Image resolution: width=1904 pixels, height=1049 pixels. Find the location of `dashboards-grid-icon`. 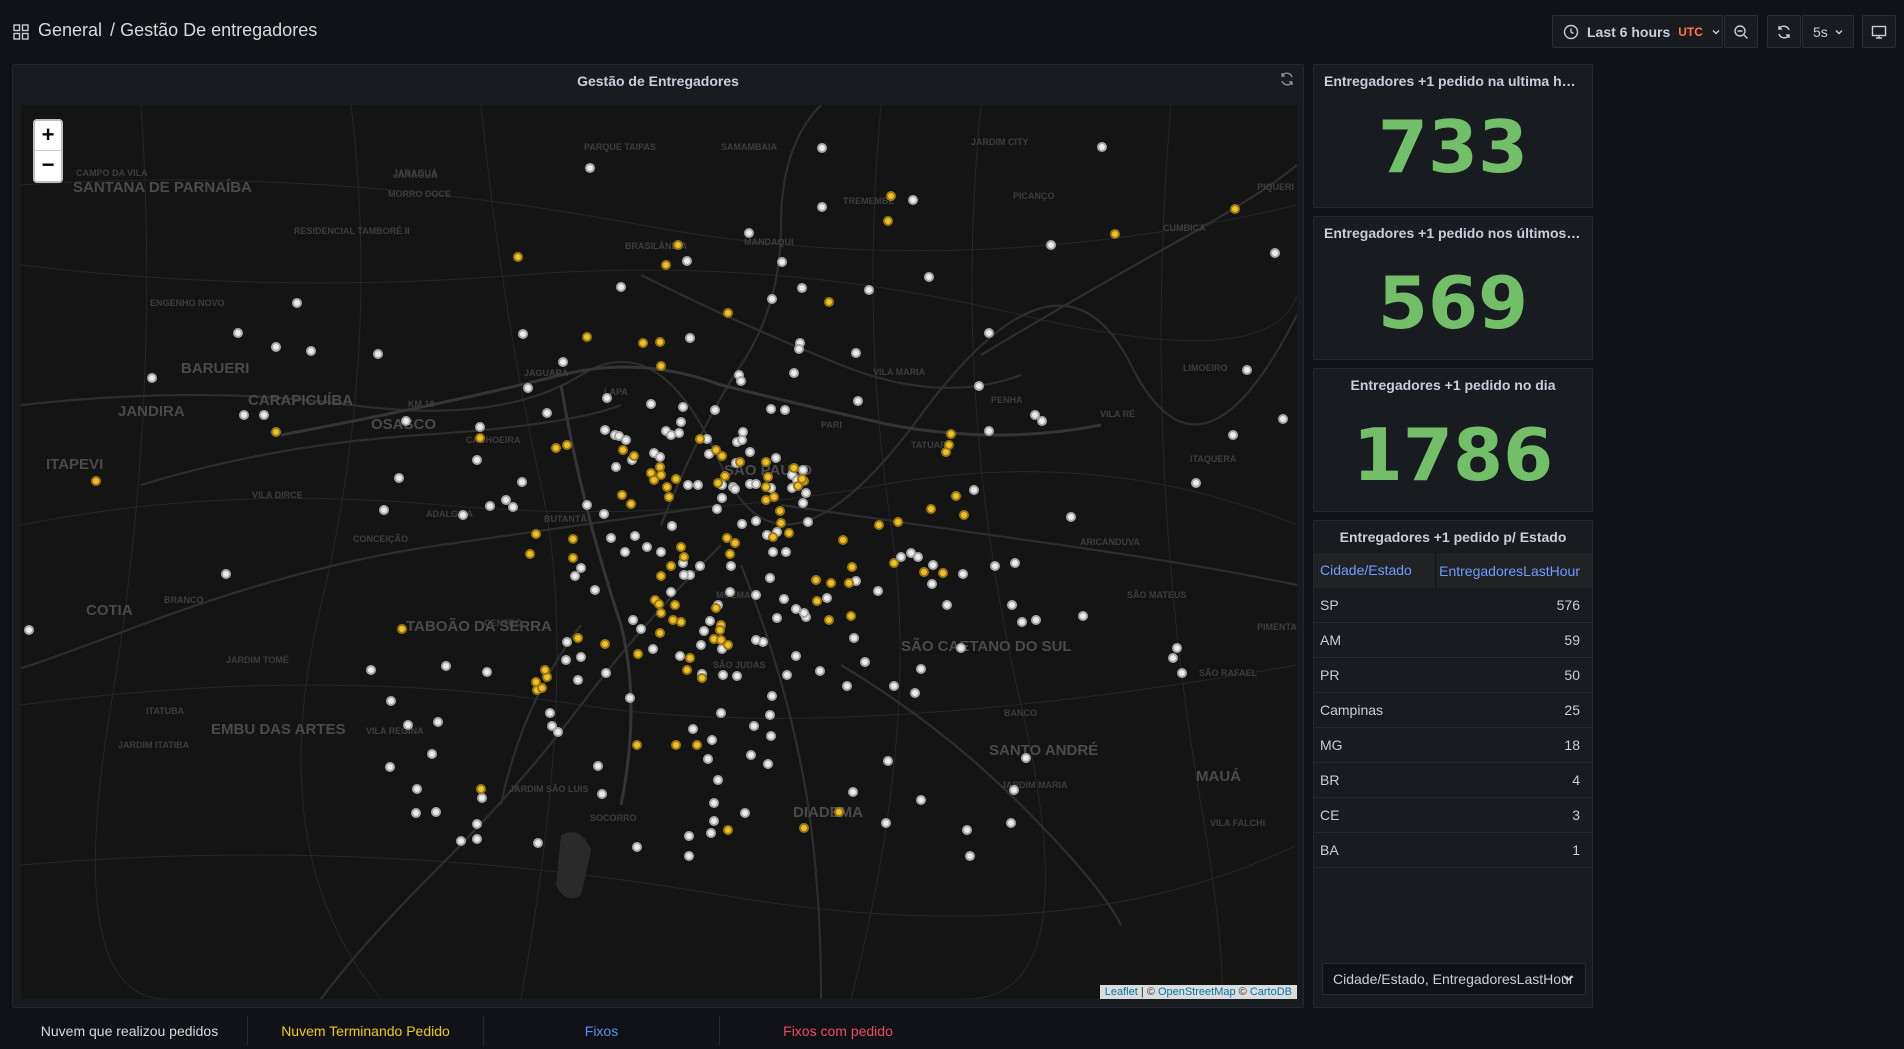

dashboards-grid-icon is located at coordinates (21, 32).